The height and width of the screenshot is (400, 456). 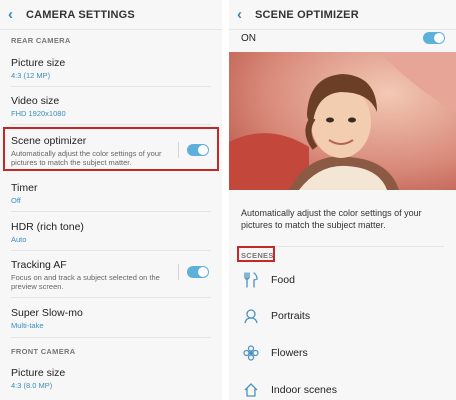 What do you see at coordinates (304, 390) in the screenshot?
I see `scene-label: Indoor scenes` at bounding box center [304, 390].